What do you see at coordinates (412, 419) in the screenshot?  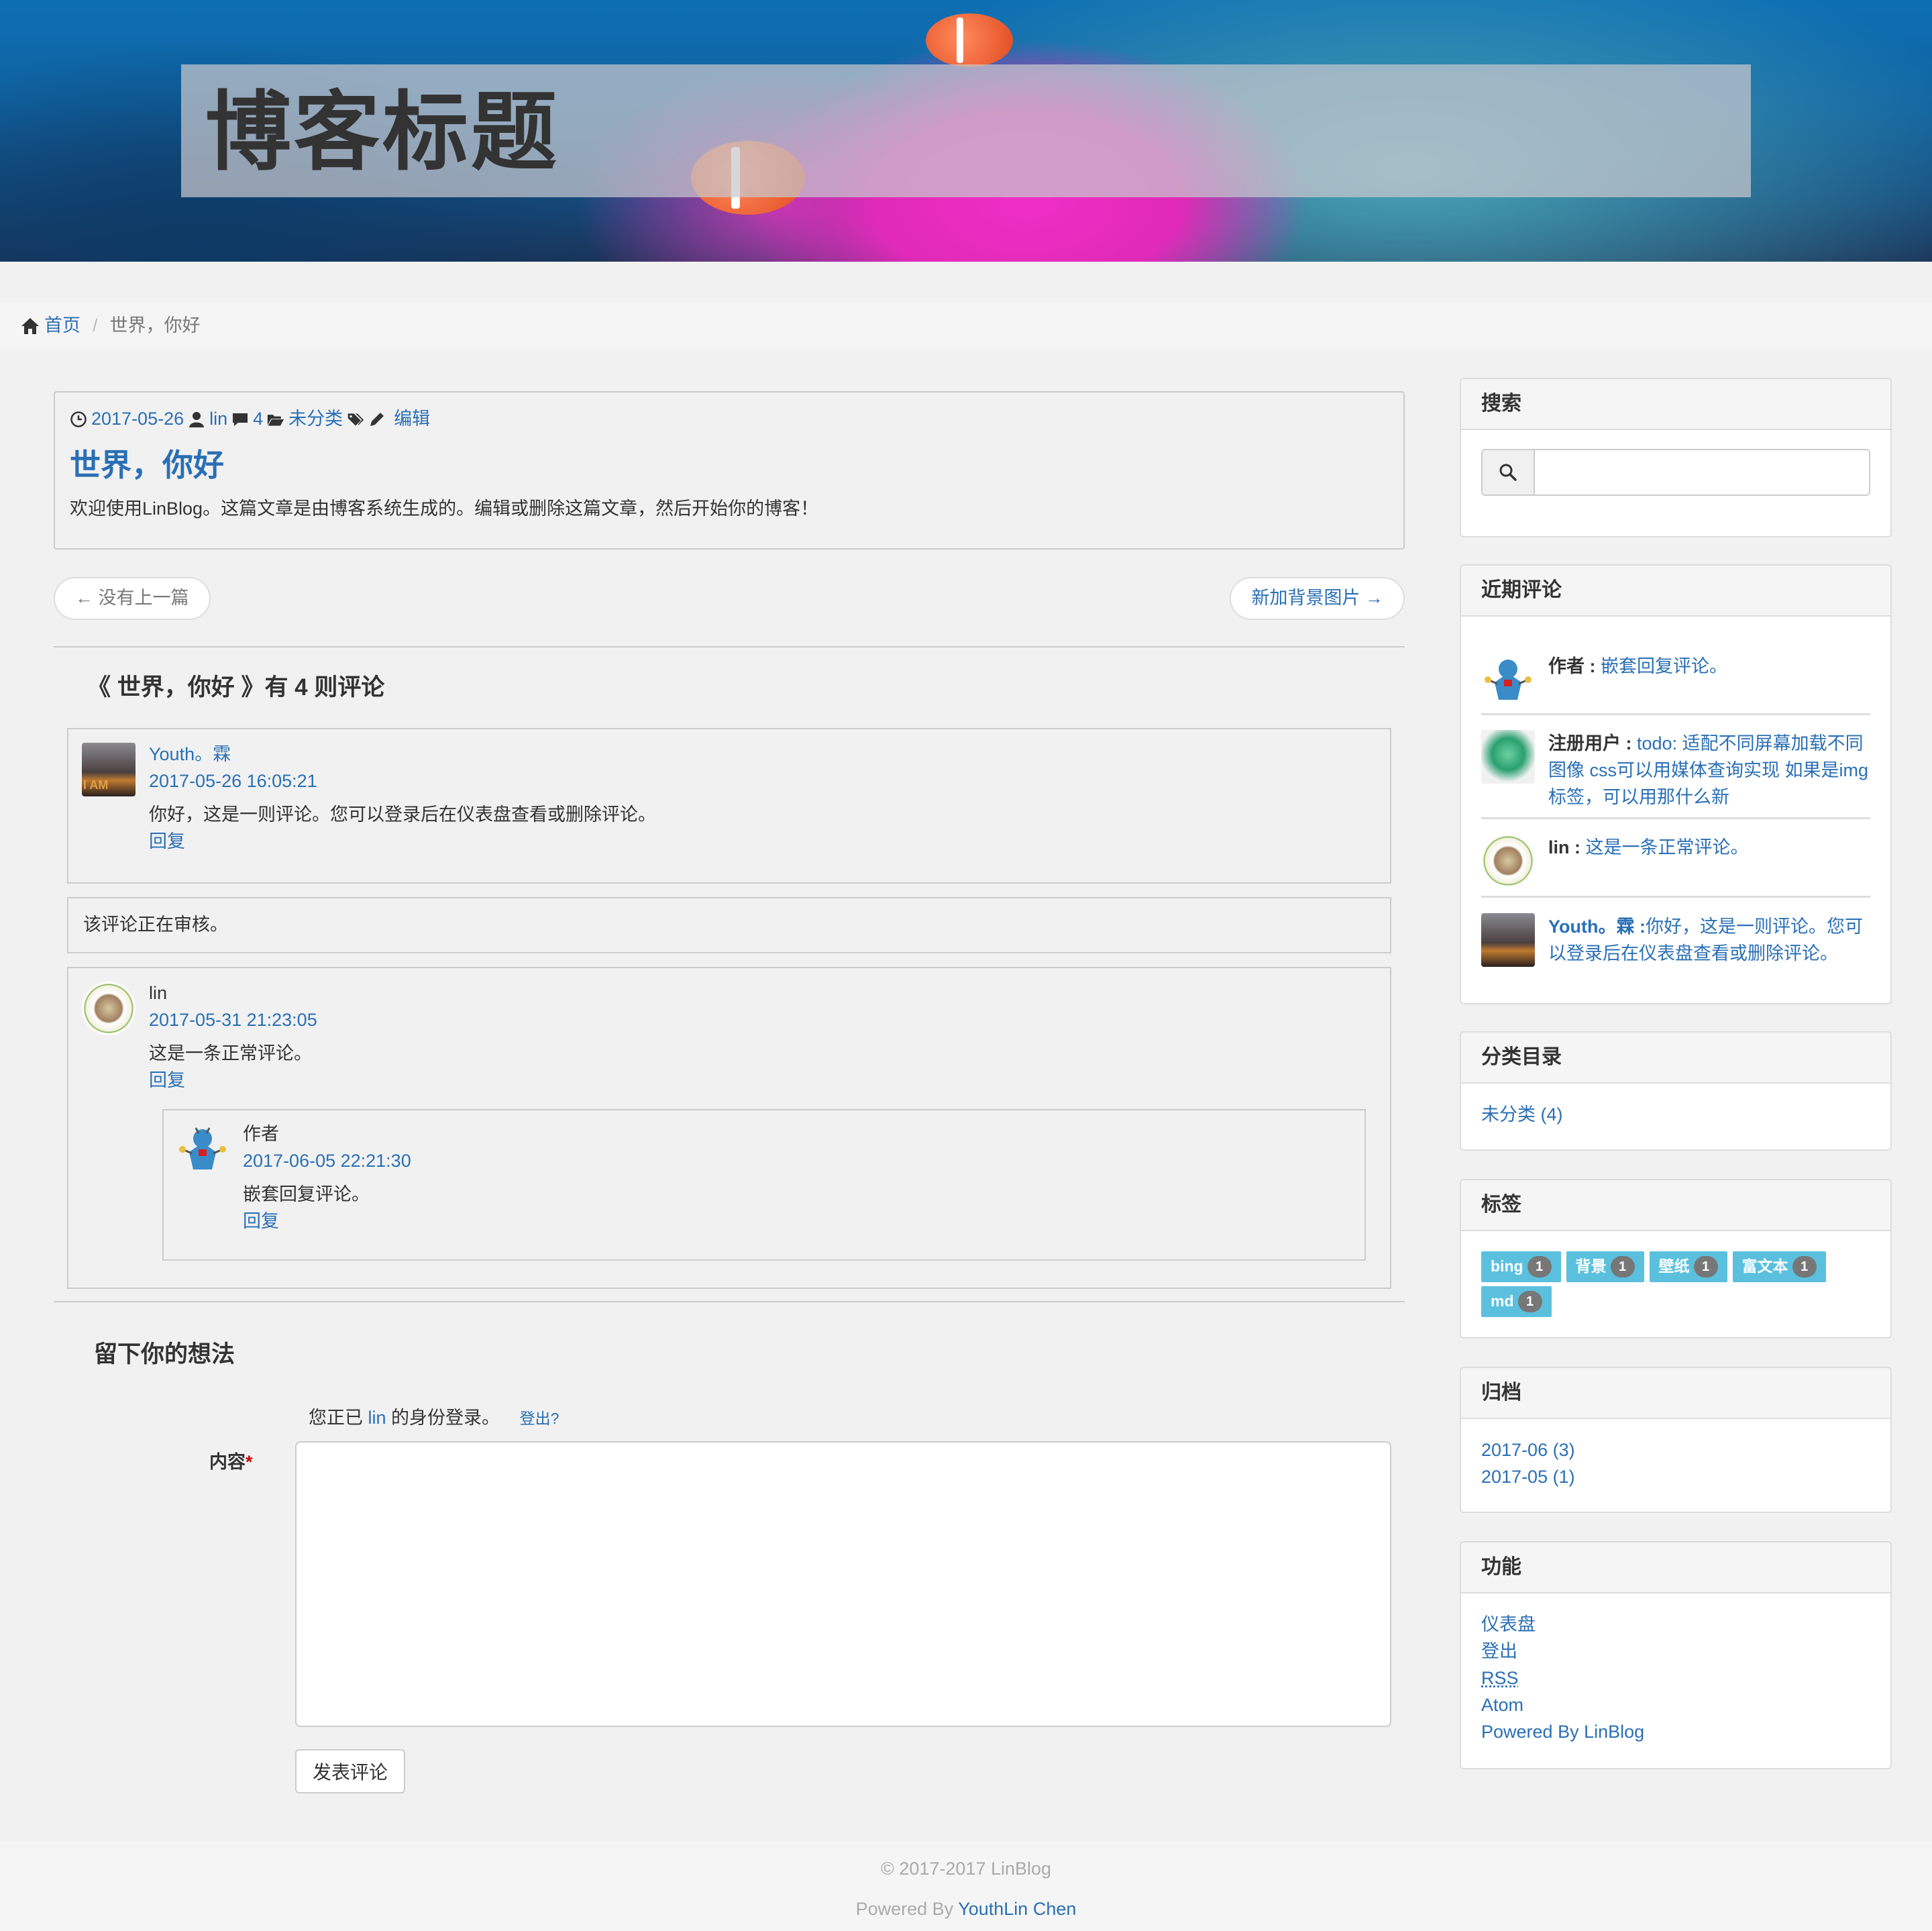 I see `post-edit-link: 编辑` at bounding box center [412, 419].